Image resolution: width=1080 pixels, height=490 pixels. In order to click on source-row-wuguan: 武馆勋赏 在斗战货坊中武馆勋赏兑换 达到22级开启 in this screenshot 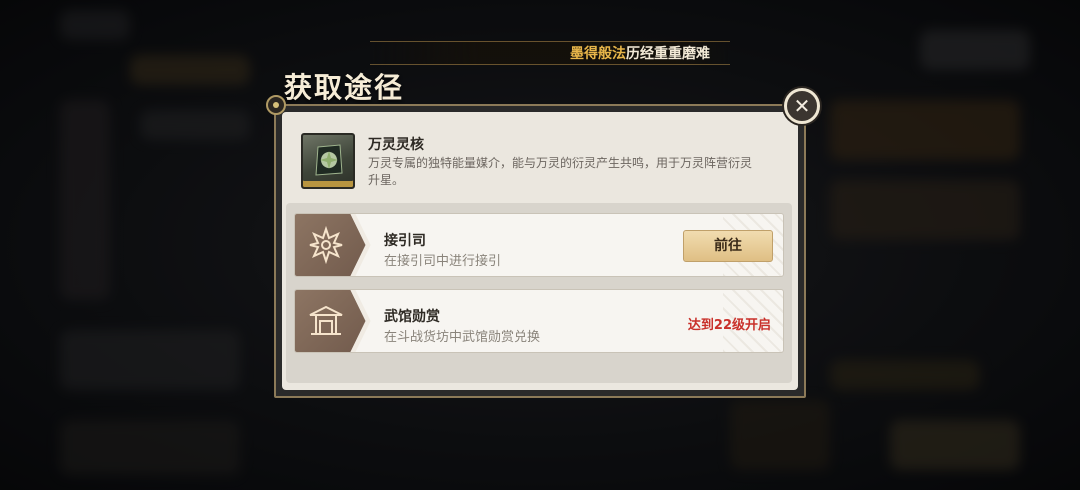, I will do `click(539, 321)`.